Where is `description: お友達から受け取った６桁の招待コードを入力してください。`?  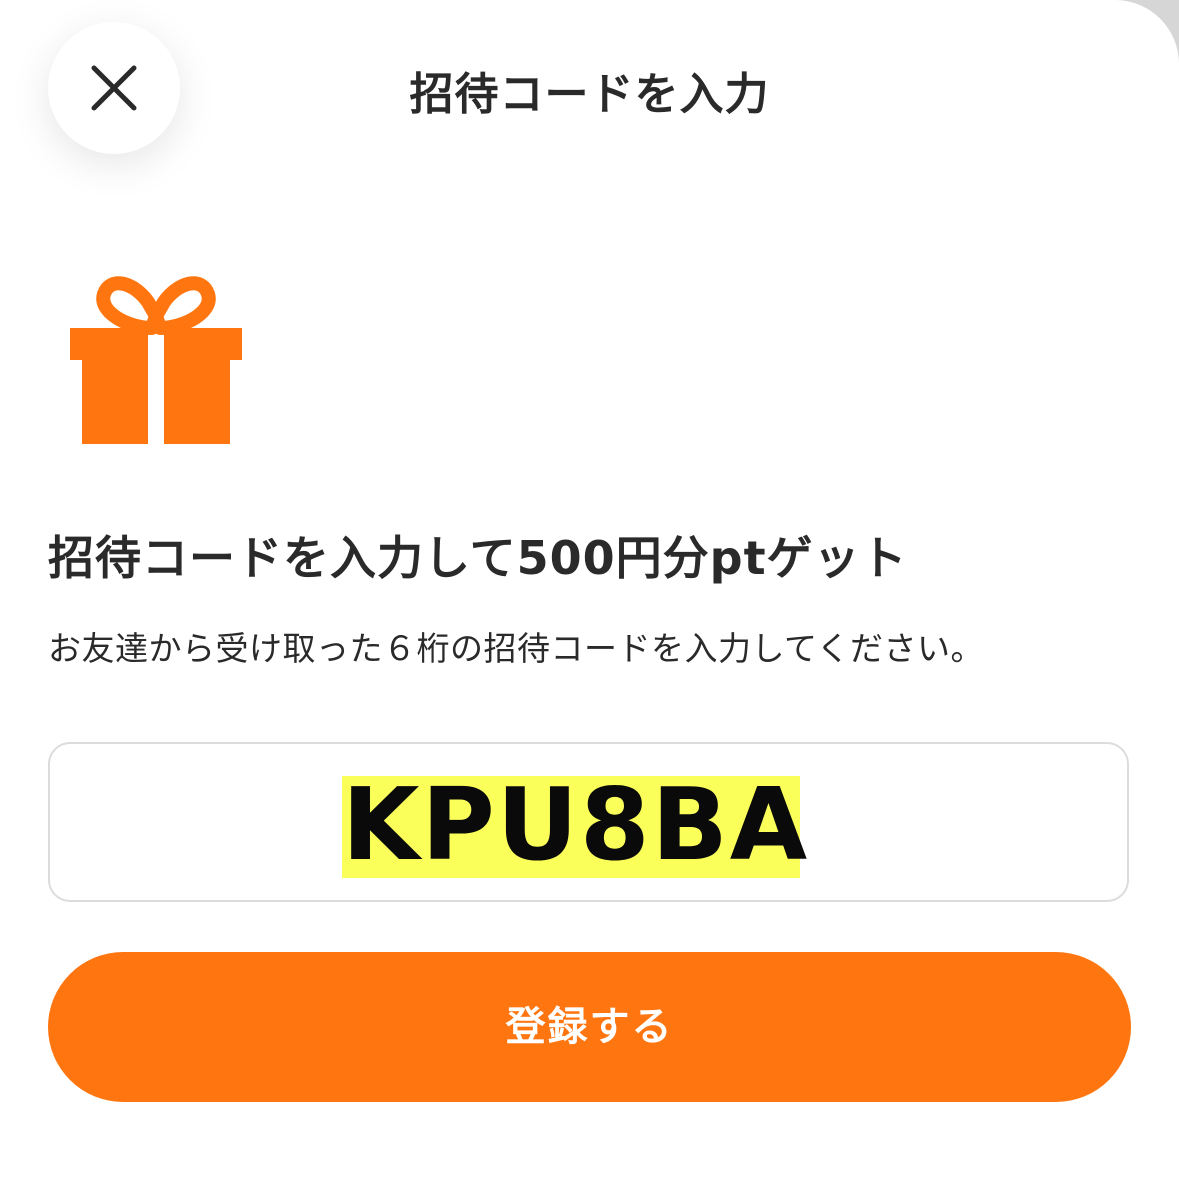 description: お友達から受け取った６桁の招待コードを入力してください。 is located at coordinates (516, 648).